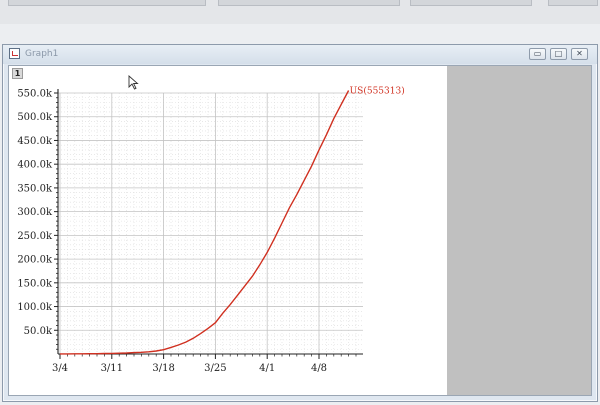  Describe the element at coordinates (35, 94) in the screenshot. I see `y-tick-label: 550.0k` at that location.